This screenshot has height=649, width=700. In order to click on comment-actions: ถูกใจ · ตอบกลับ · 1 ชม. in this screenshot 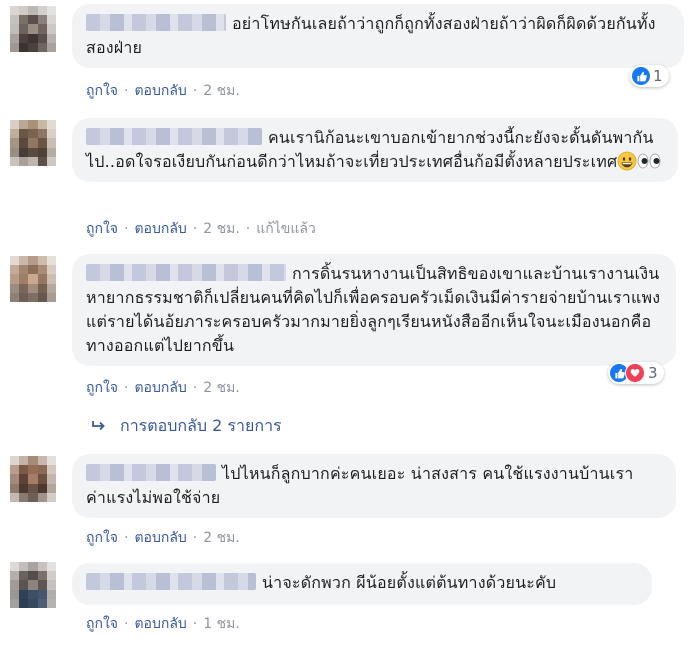, I will do `click(163, 624)`.